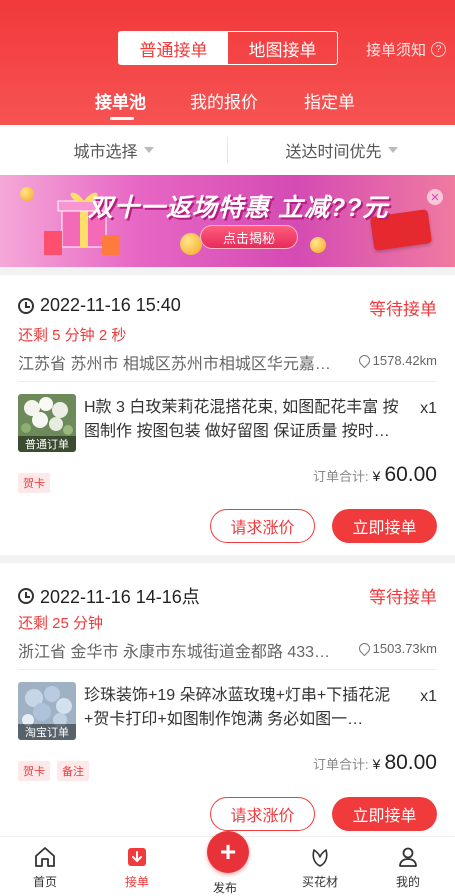 Image resolution: width=455 pixels, height=896 pixels. I want to click on plus-icon: +, so click(228, 852).